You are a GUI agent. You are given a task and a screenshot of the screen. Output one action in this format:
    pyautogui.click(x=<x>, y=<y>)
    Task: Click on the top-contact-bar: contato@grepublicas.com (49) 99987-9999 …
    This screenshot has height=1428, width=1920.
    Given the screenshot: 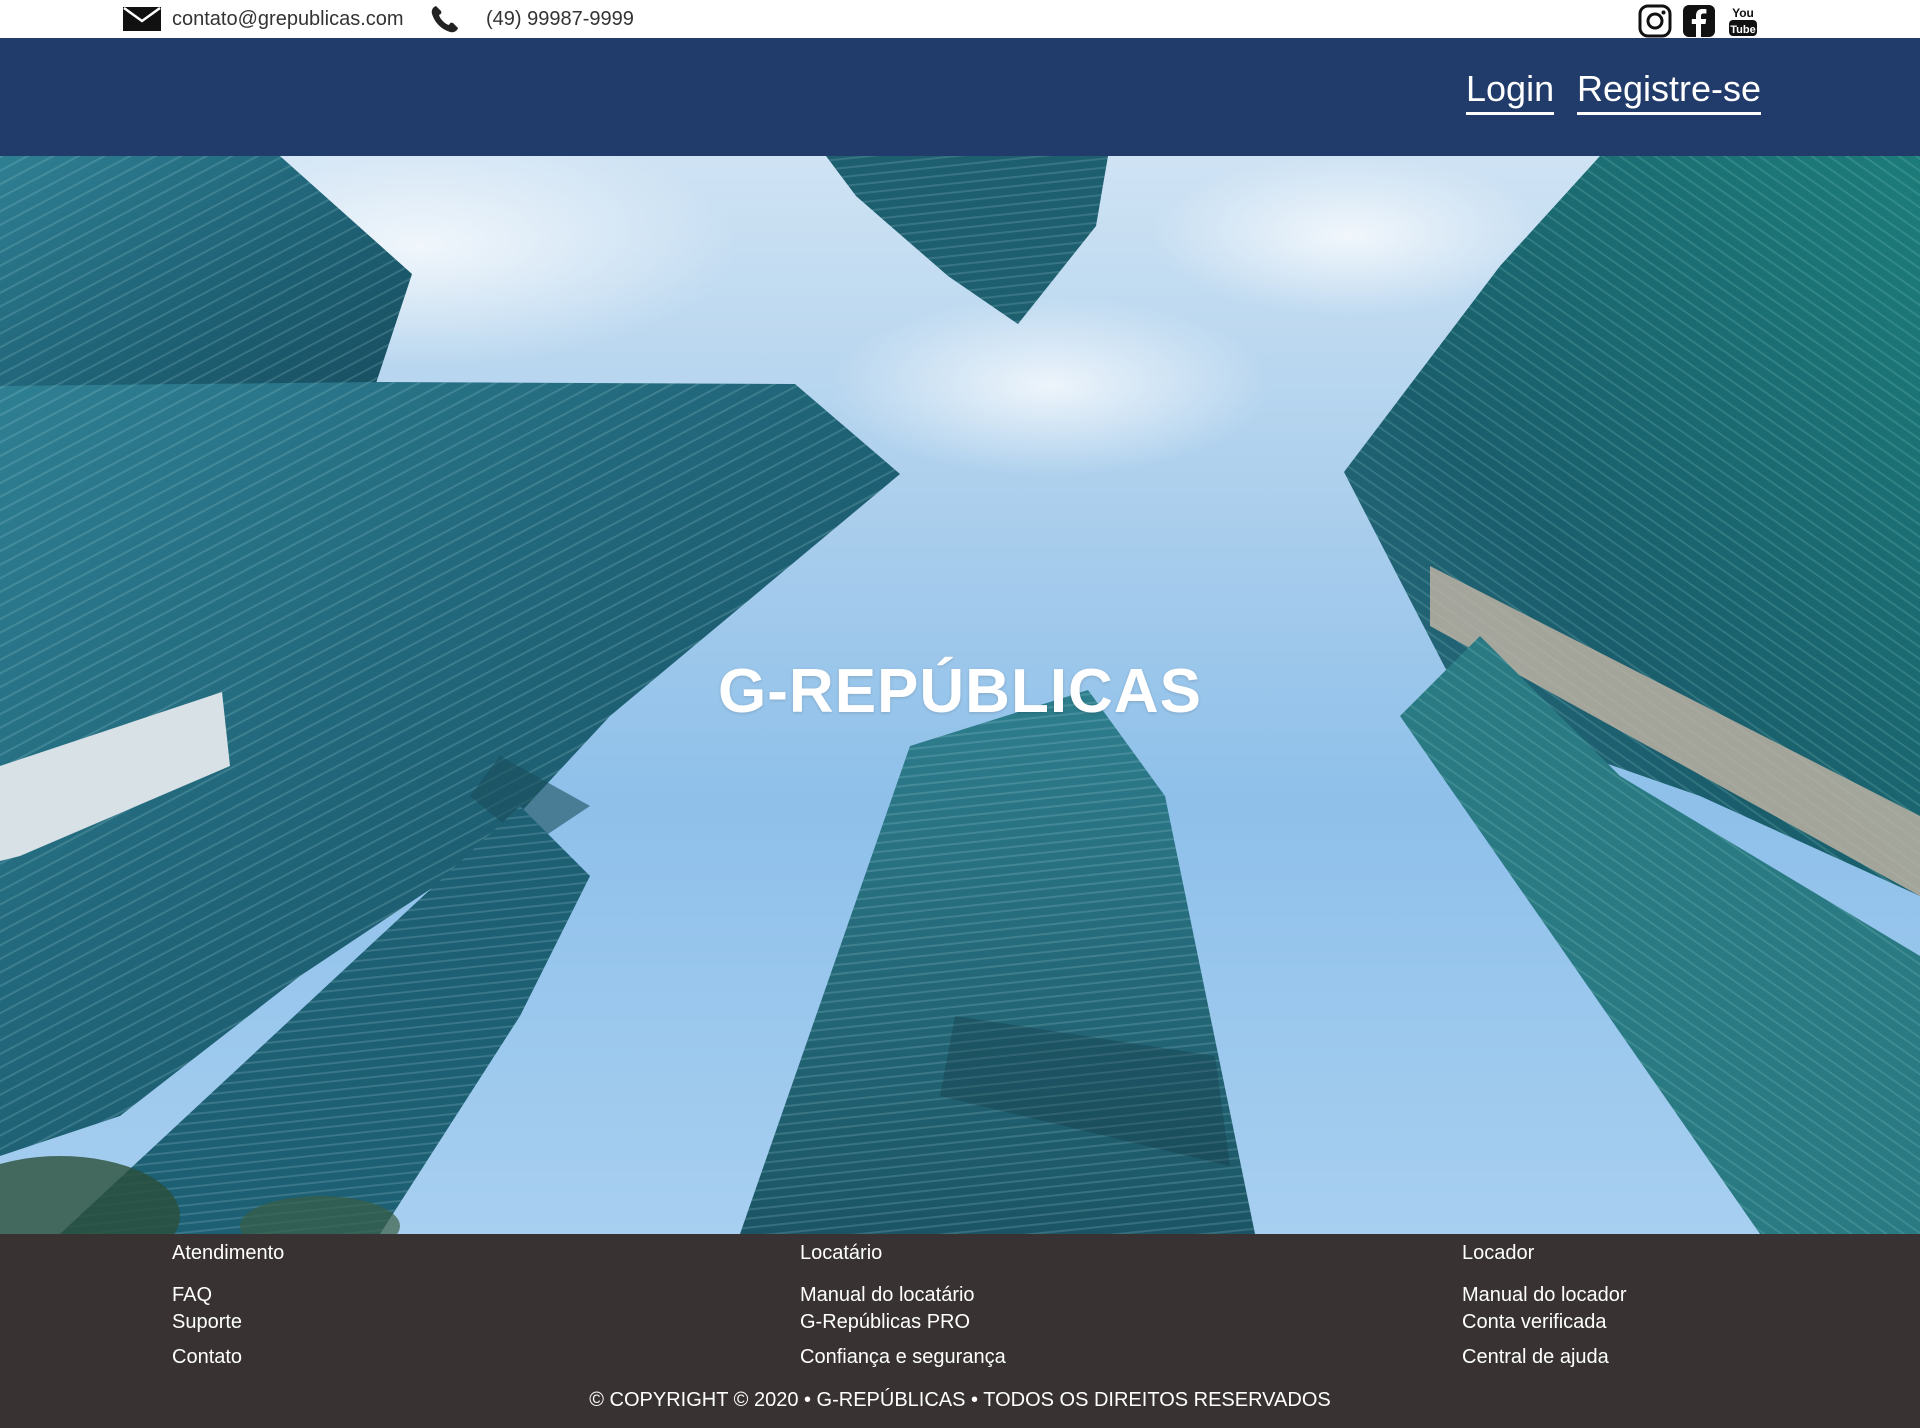 What is the action you would take?
    pyautogui.click(x=960, y=19)
    